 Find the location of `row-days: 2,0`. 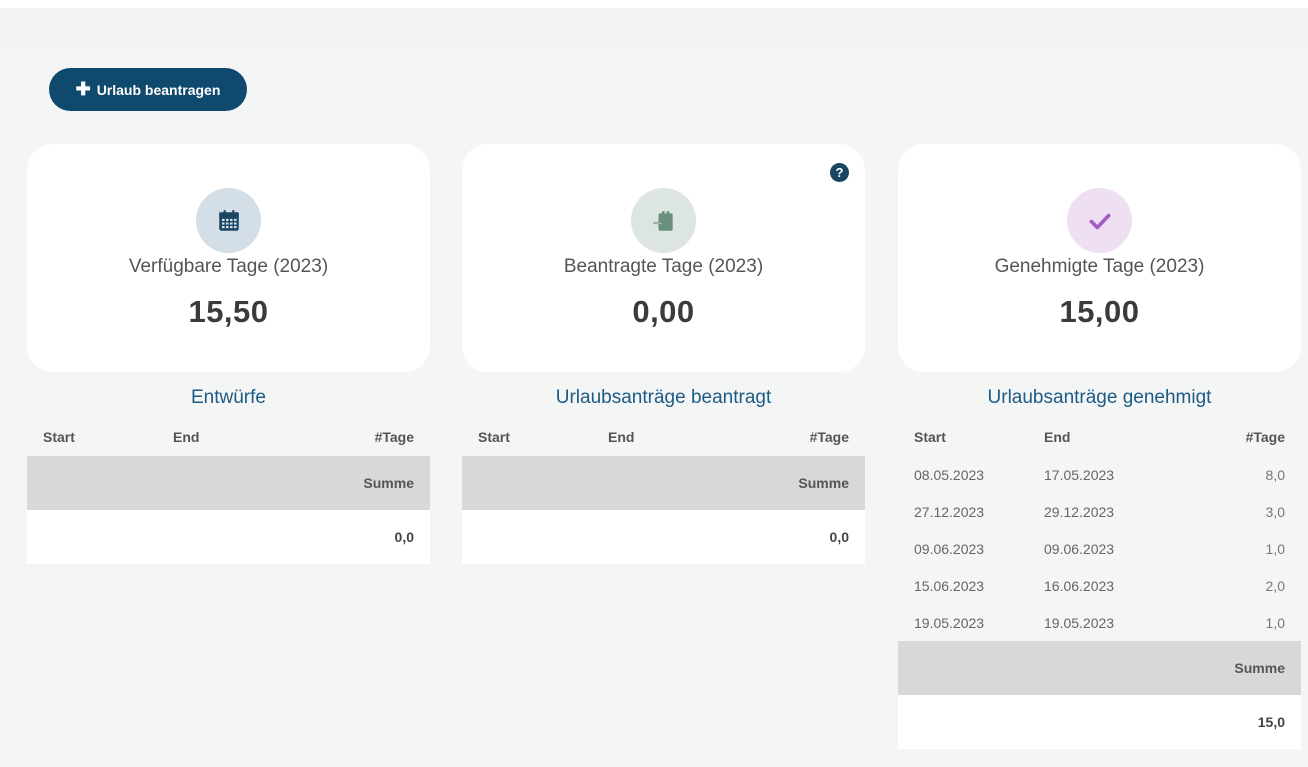

row-days: 2,0 is located at coordinates (1275, 585).